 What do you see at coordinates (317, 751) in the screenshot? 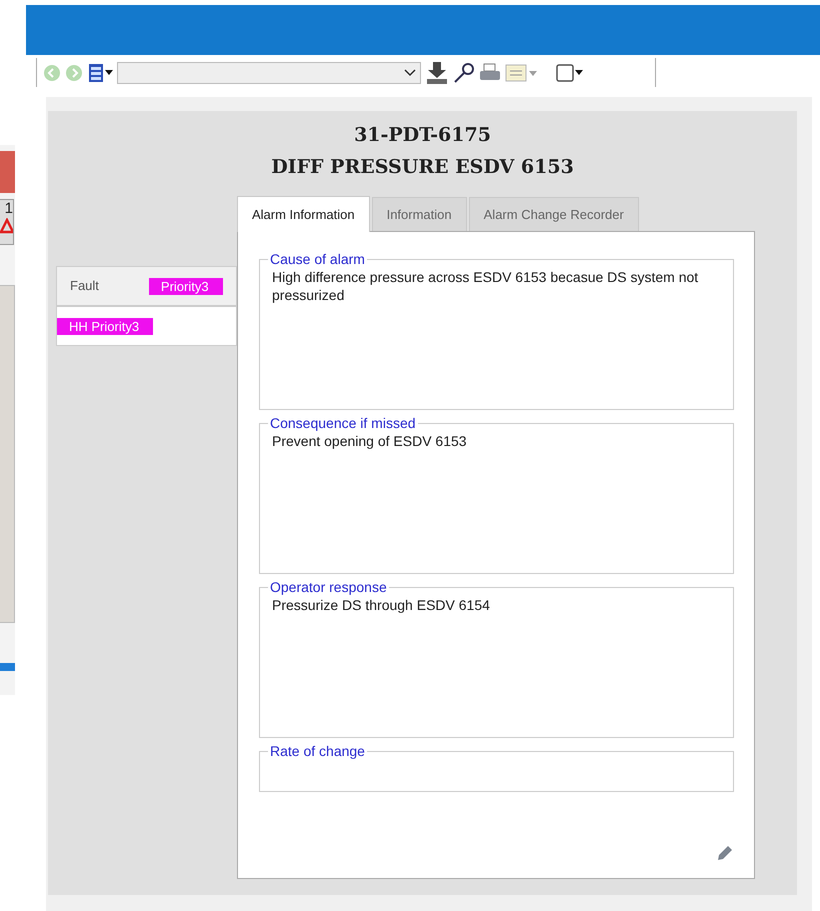
I see `section-label: Rate of change` at bounding box center [317, 751].